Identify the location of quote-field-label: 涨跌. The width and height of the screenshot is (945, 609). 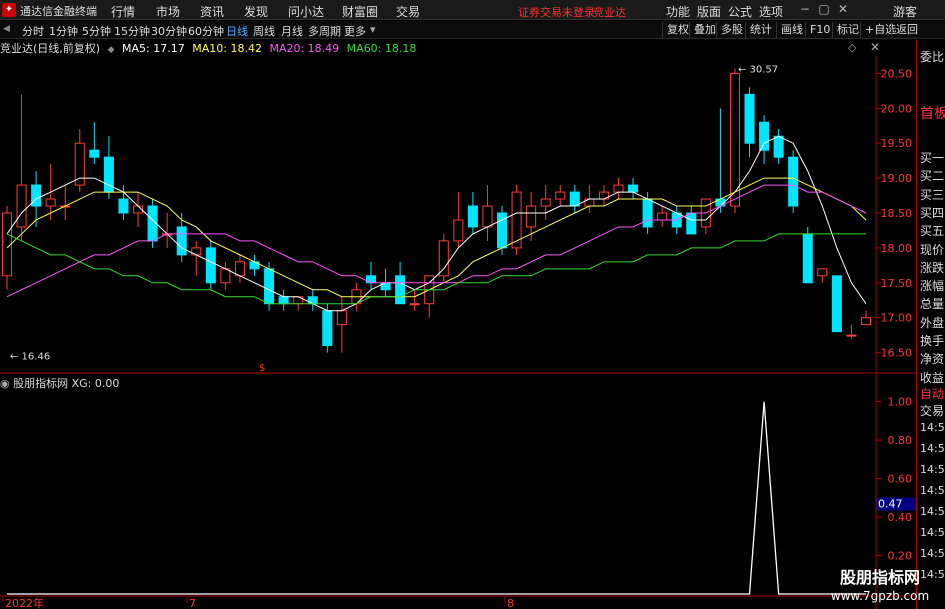
(932, 267).